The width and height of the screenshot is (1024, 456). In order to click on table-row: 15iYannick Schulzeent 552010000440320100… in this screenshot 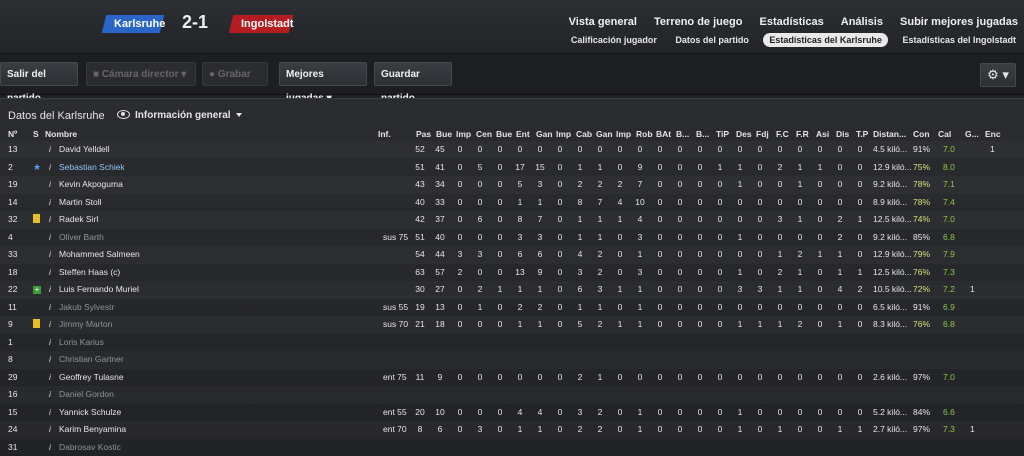, I will do `click(512, 413)`.